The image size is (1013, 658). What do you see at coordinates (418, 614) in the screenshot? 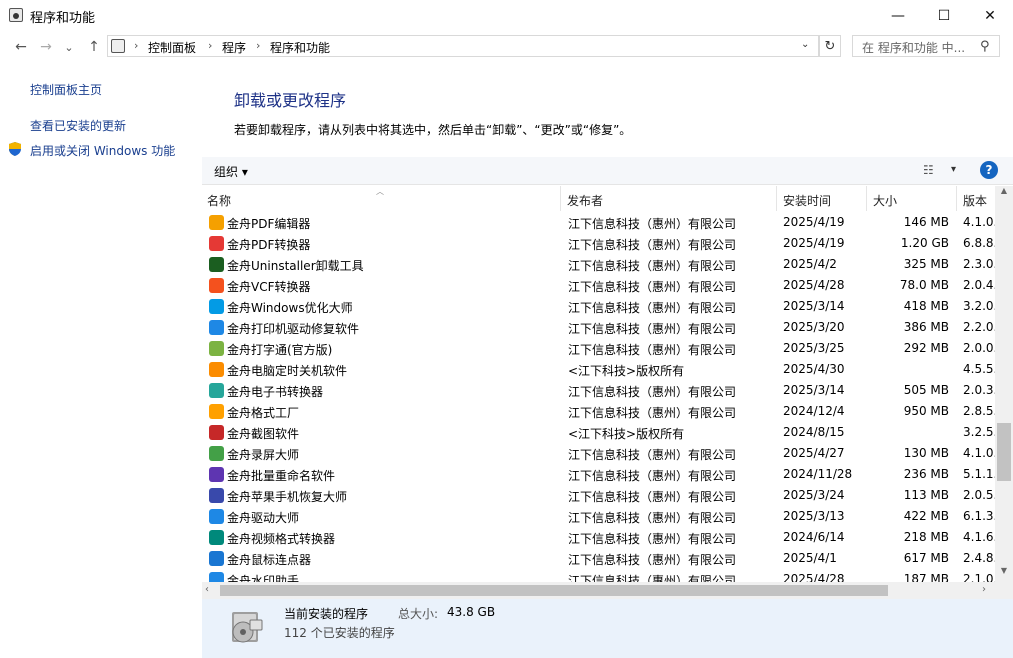
I see `total-size-label: 总大小:` at bounding box center [418, 614].